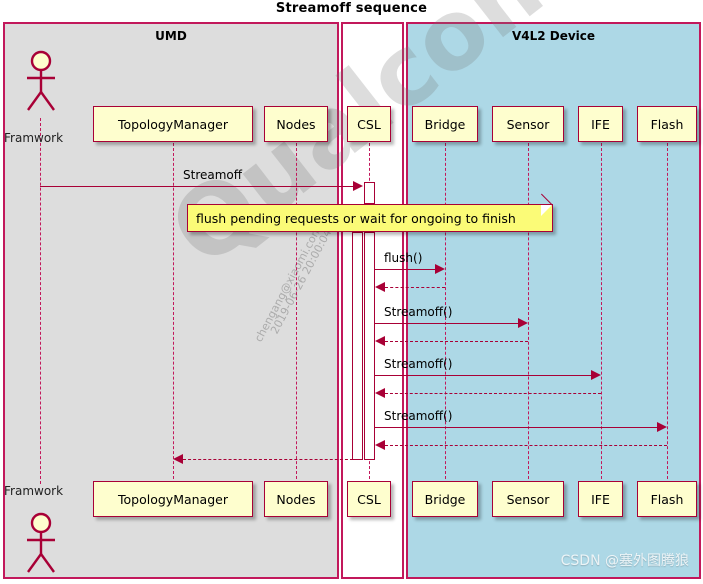 The width and height of the screenshot is (703, 584). I want to click on participant-box-nodes-top: Nodes, so click(296, 124).